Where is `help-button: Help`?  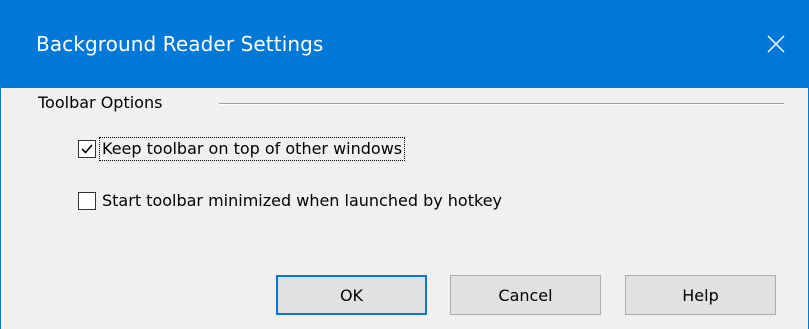
help-button: Help is located at coordinates (700, 295).